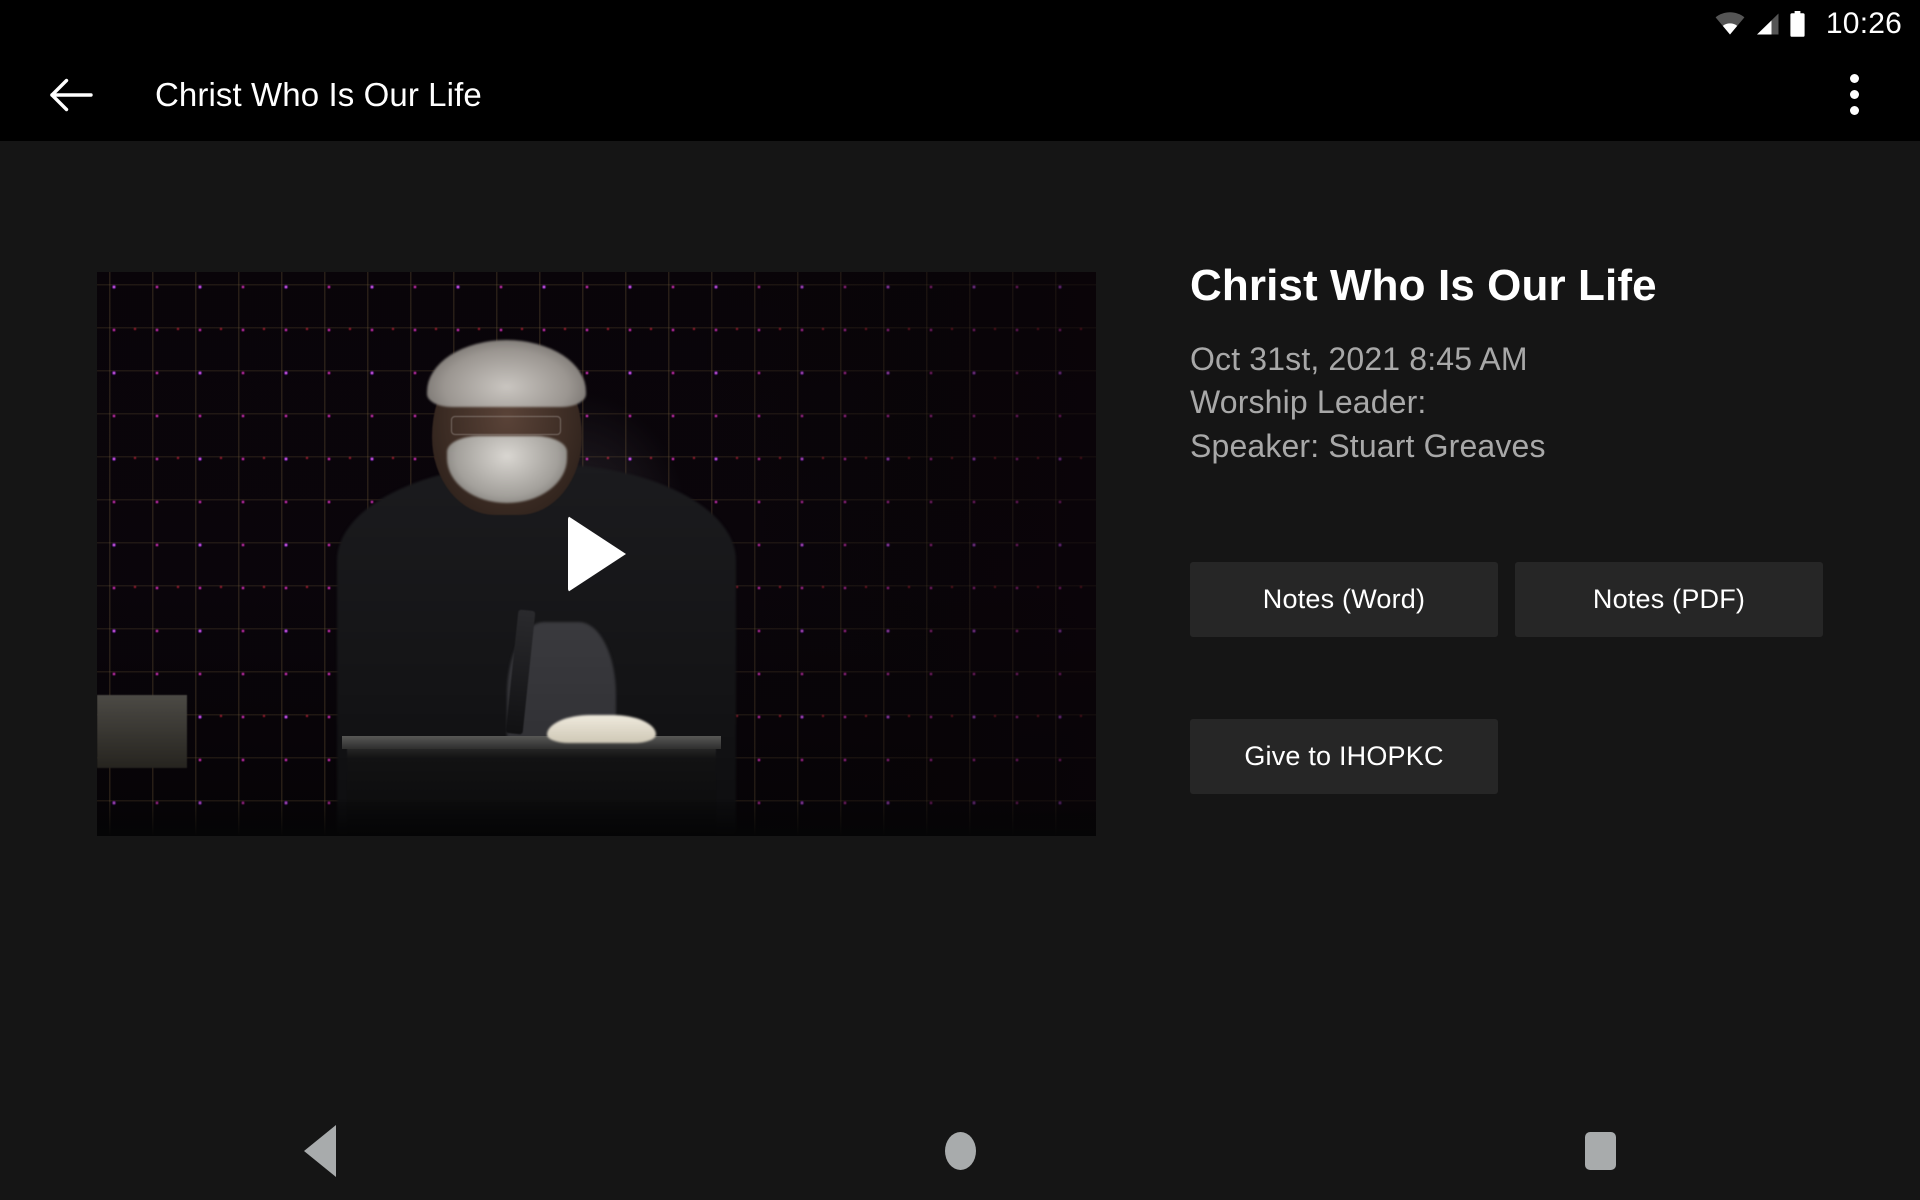 The image size is (1920, 1200). What do you see at coordinates (1797, 24) in the screenshot?
I see `battery-icon` at bounding box center [1797, 24].